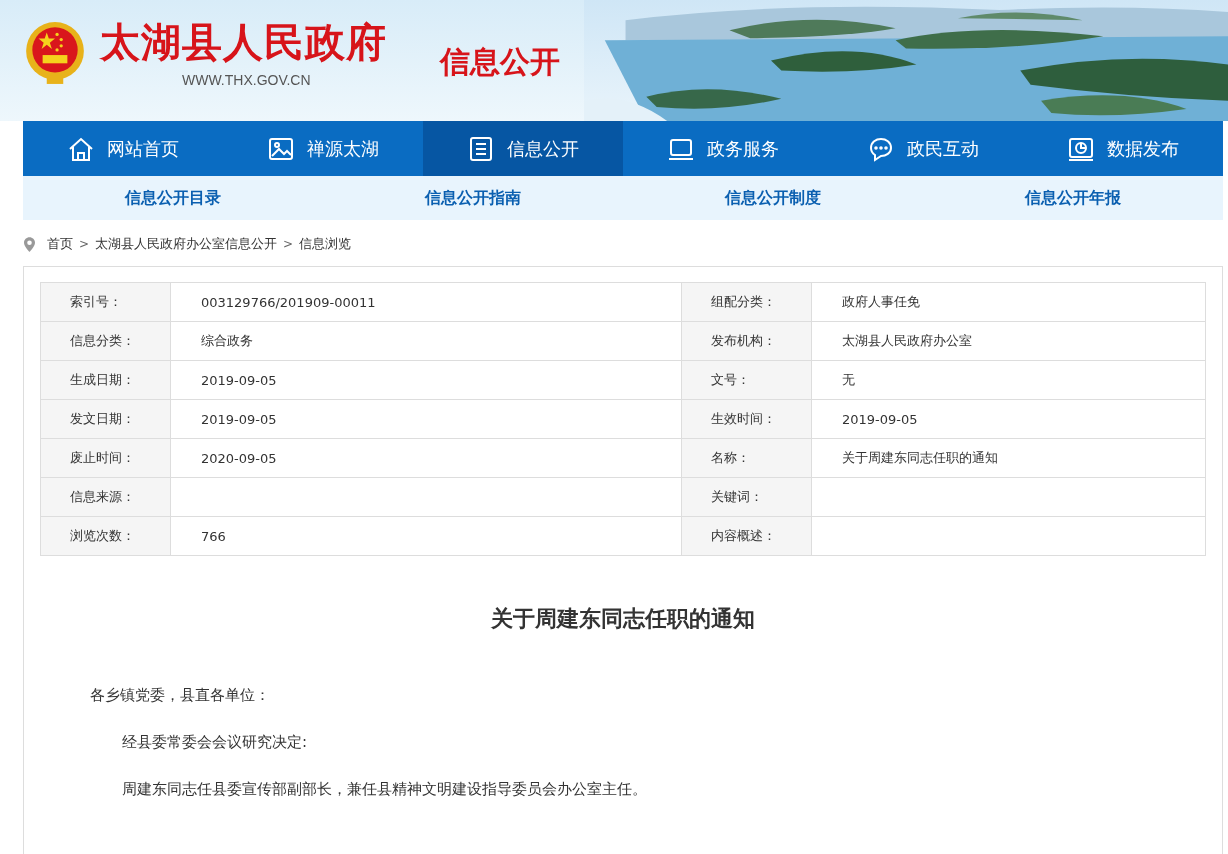 This screenshot has height=854, width=1228. I want to click on field-value: 003129766/201909-00011, so click(288, 302).